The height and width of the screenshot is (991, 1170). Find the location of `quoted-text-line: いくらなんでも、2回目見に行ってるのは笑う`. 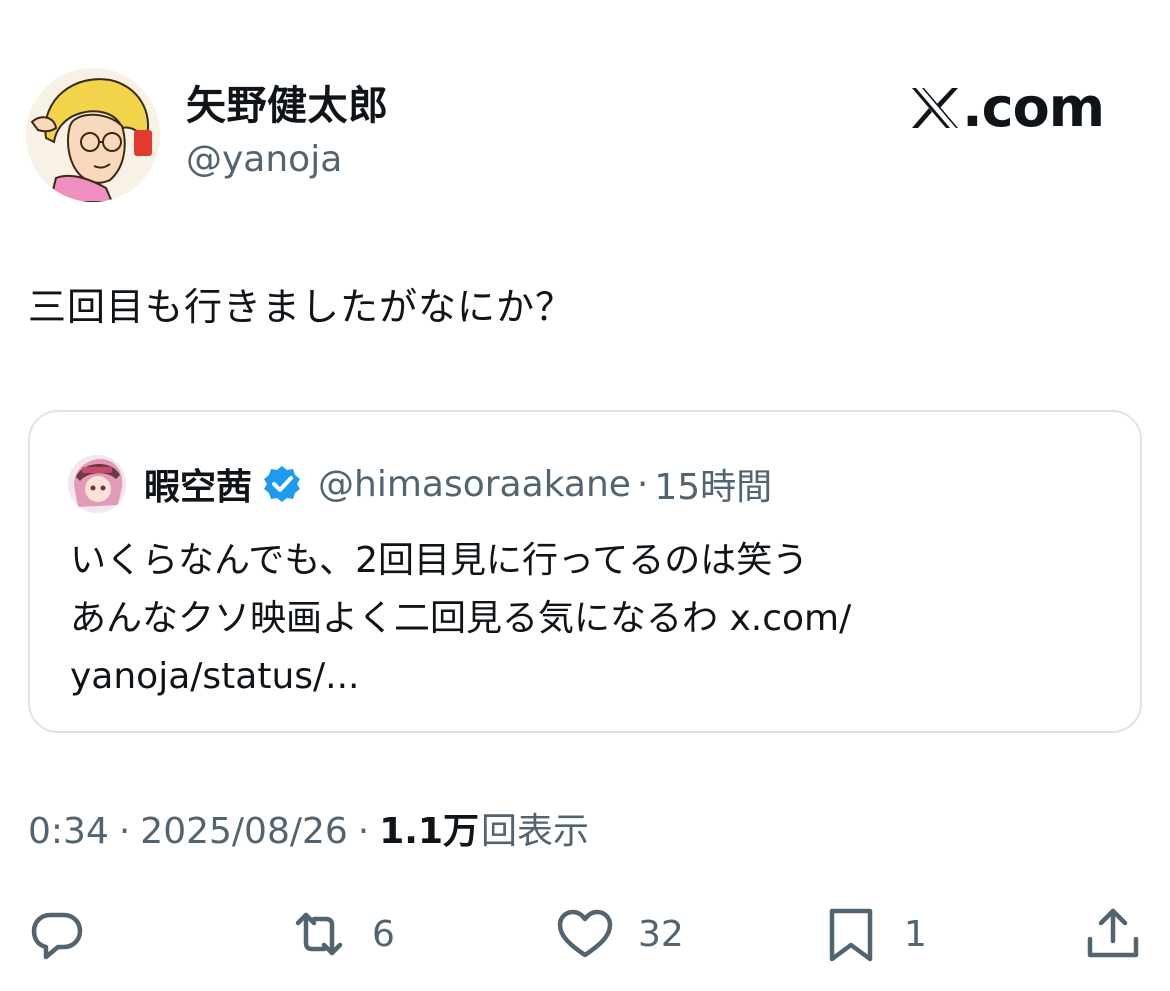

quoted-text-line: いくらなんでも、2回目見に行ってるのは笑う is located at coordinates (439, 560).